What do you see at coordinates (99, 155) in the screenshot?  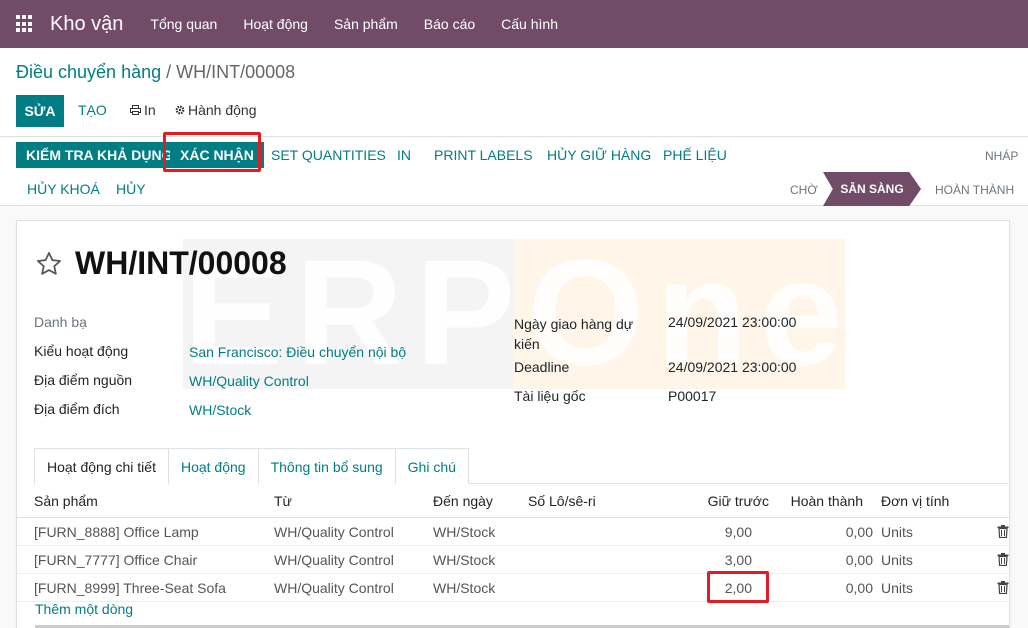 I see `check-availability-button: KIỂM TRA KHẢ DỤNG` at bounding box center [99, 155].